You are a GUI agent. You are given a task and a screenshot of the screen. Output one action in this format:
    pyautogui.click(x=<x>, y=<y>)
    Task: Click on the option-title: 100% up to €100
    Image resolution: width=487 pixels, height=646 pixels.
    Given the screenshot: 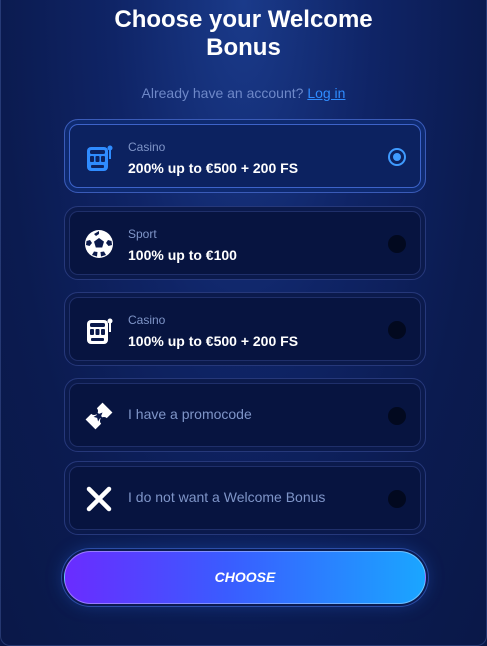 What is the action you would take?
    pyautogui.click(x=182, y=255)
    